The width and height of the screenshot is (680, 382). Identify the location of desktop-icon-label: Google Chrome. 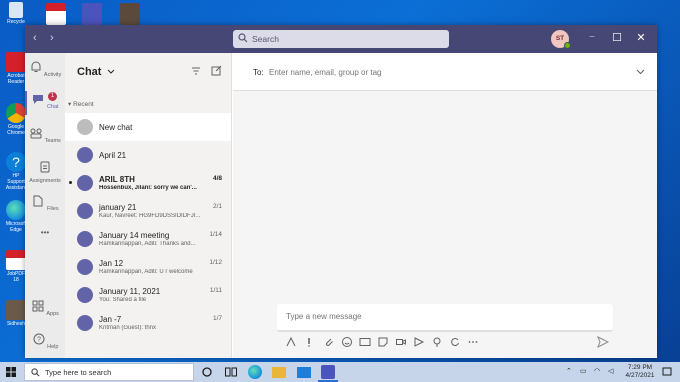
(16, 130).